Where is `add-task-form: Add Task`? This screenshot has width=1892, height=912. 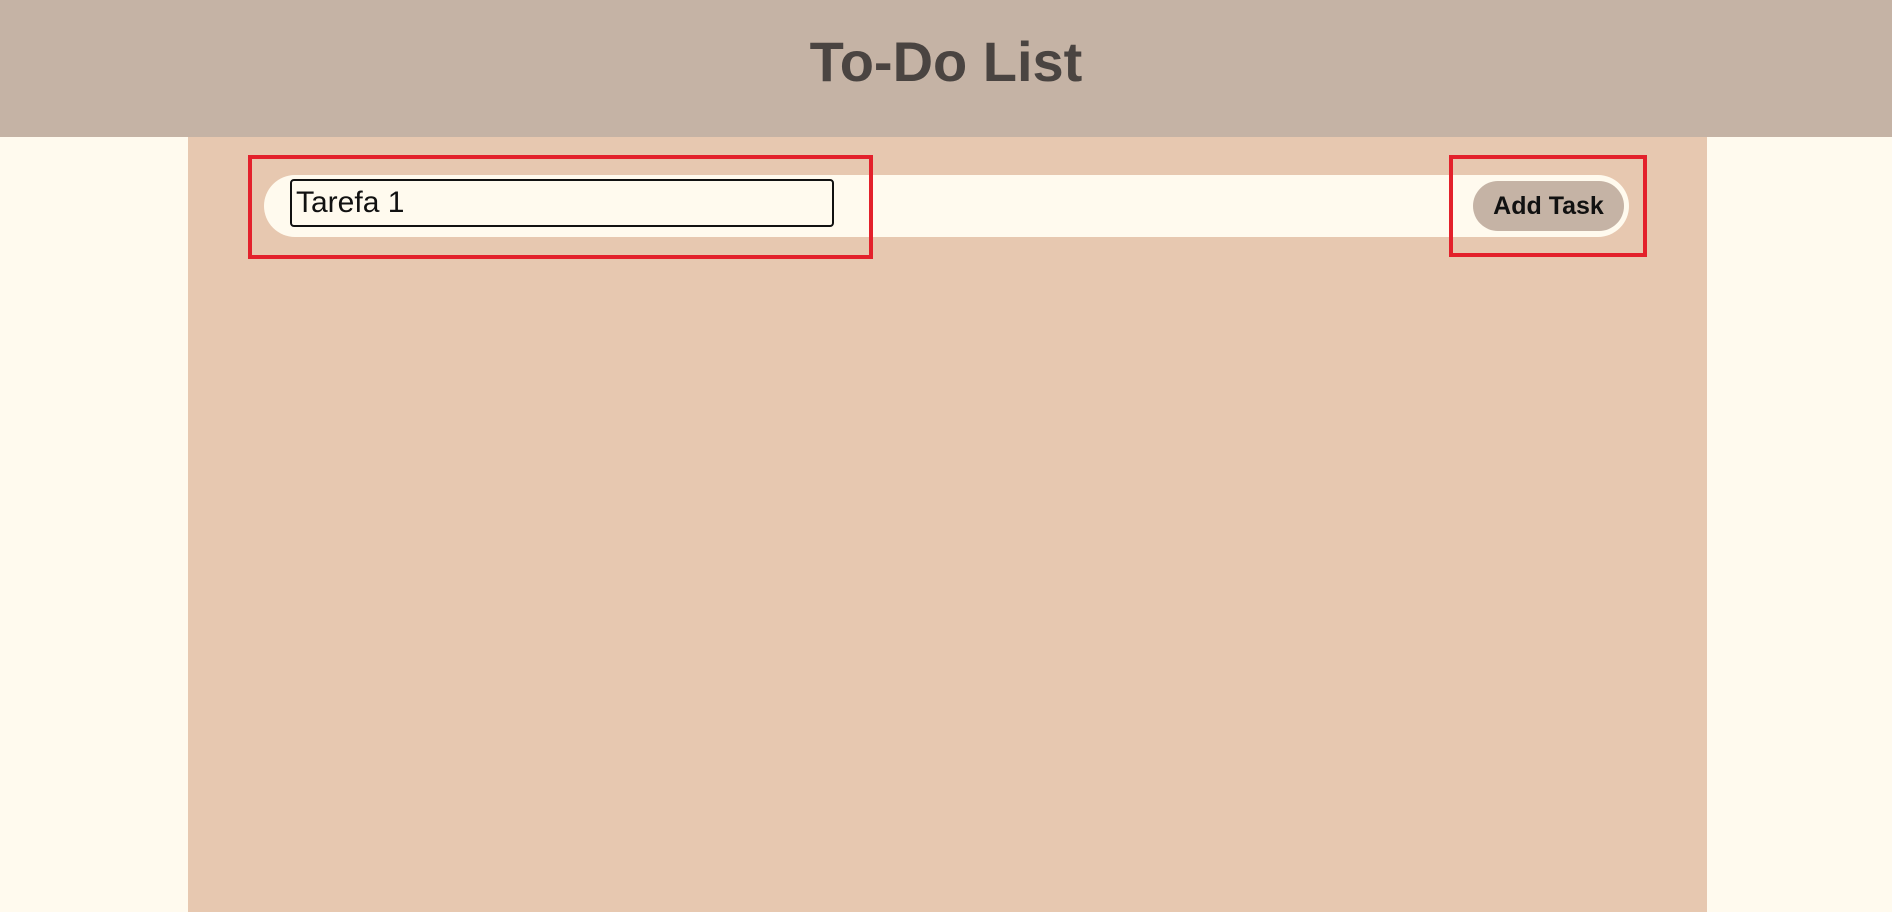 add-task-form: Add Task is located at coordinates (946, 206).